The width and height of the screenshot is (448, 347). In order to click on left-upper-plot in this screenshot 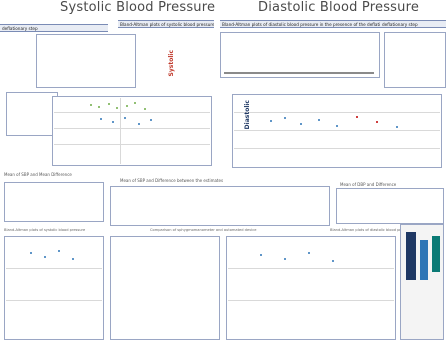, I will do `click(86, 61)`.